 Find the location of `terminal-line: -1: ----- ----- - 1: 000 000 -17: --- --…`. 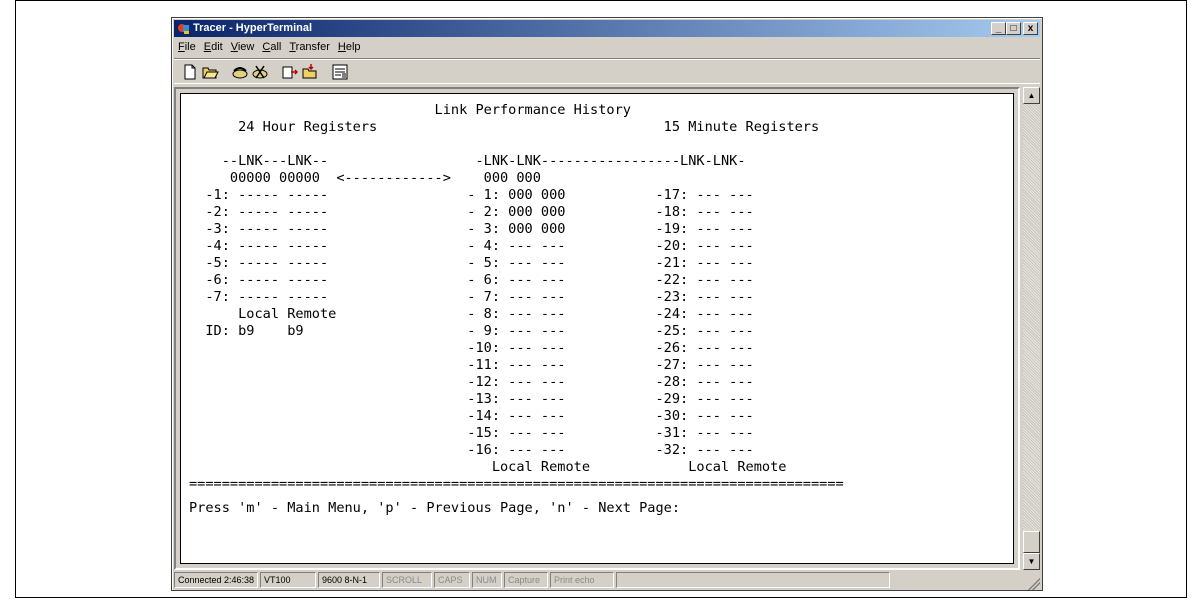

terminal-line: -1: ----- ----- - 1: 000 000 -17: --- --… is located at coordinates (471, 195).